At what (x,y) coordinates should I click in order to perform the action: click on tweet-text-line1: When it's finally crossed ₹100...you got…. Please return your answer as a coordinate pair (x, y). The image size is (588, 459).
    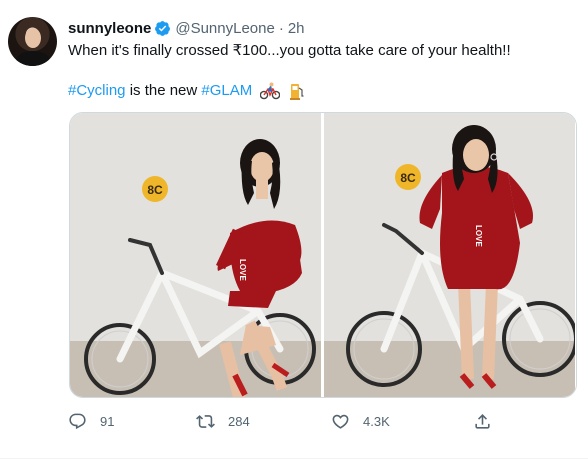
    Looking at the image, I should click on (289, 50).